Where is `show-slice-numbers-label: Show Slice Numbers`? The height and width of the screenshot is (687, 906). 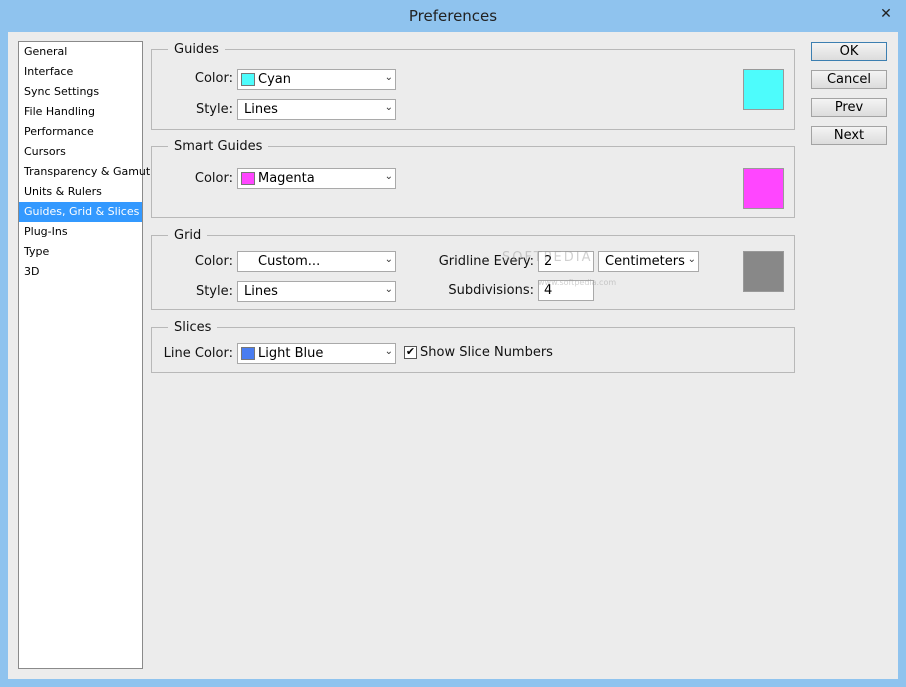 show-slice-numbers-label: Show Slice Numbers is located at coordinates (486, 352).